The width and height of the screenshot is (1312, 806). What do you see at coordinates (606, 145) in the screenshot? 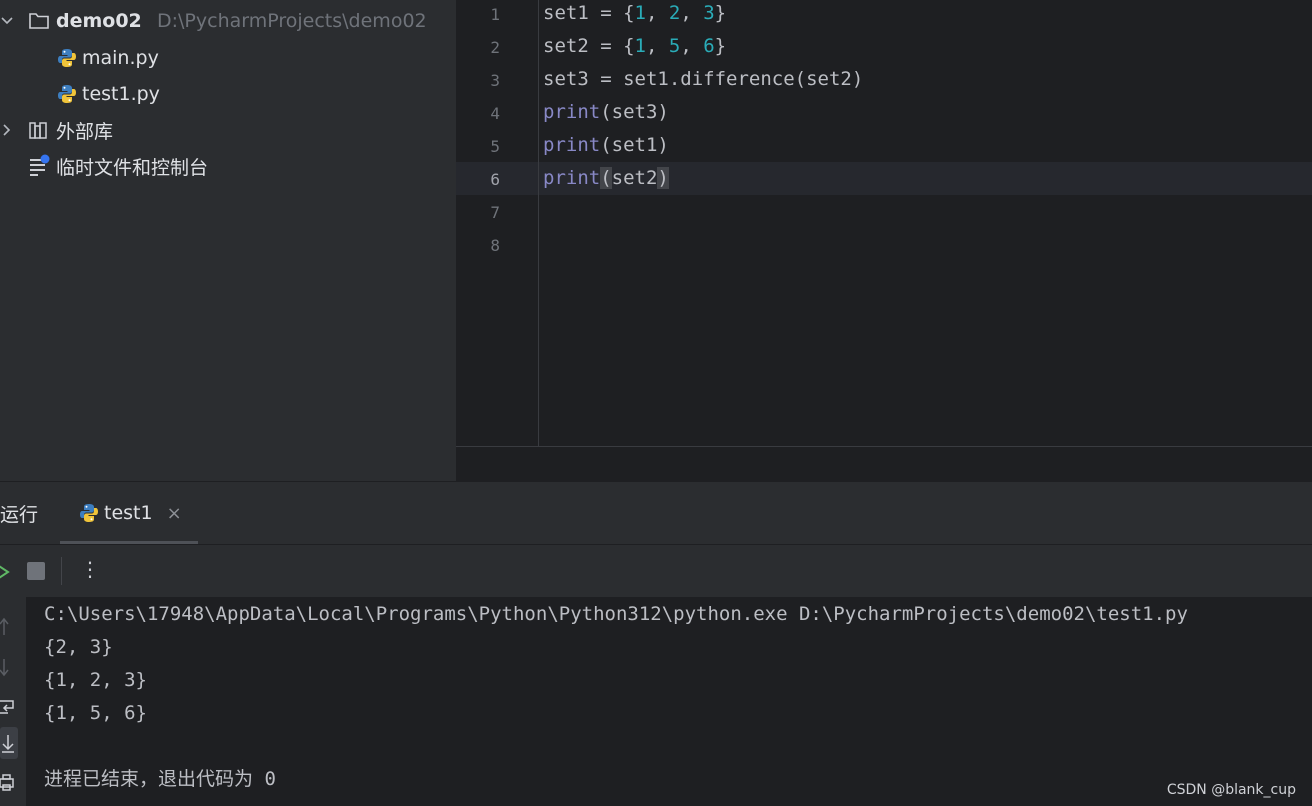
I see `code-line-5: print(set1)` at bounding box center [606, 145].